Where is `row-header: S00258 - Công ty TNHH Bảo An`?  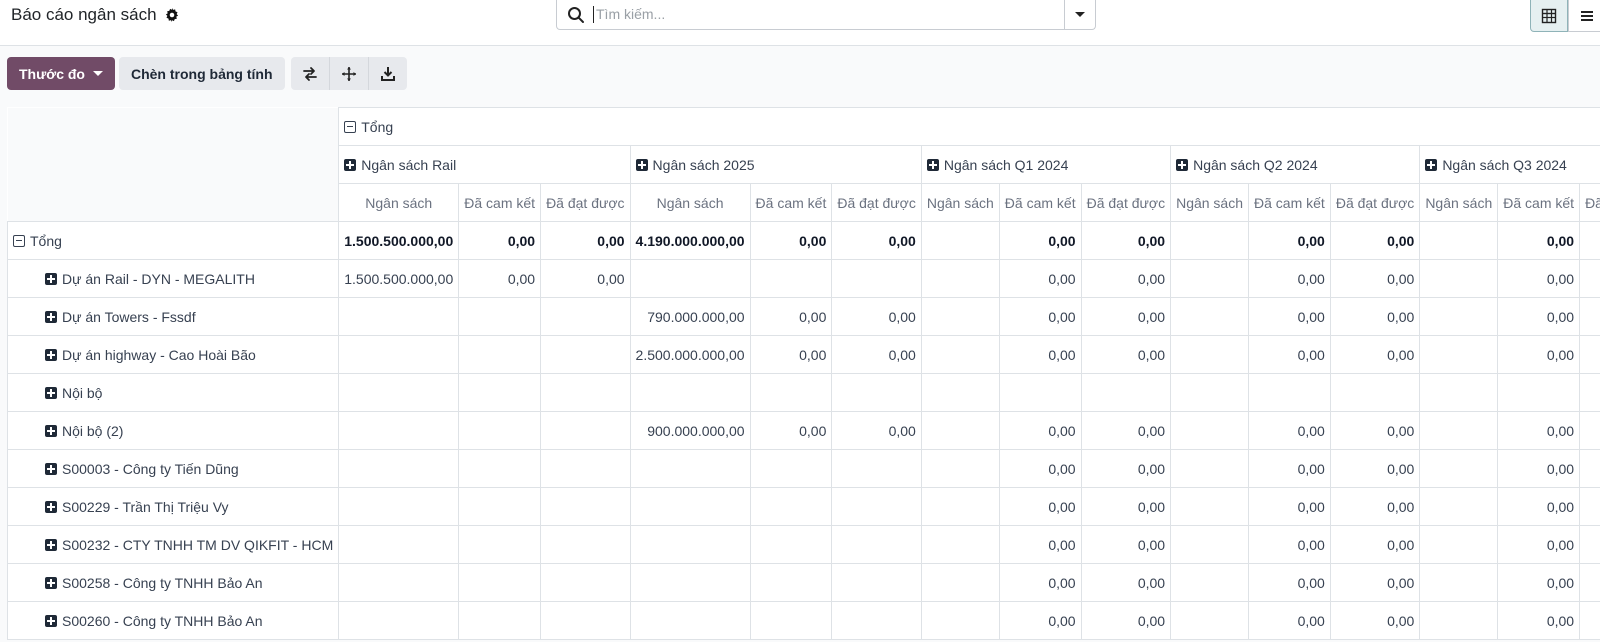 row-header: S00258 - Công ty TNHH Bảo An is located at coordinates (173, 582).